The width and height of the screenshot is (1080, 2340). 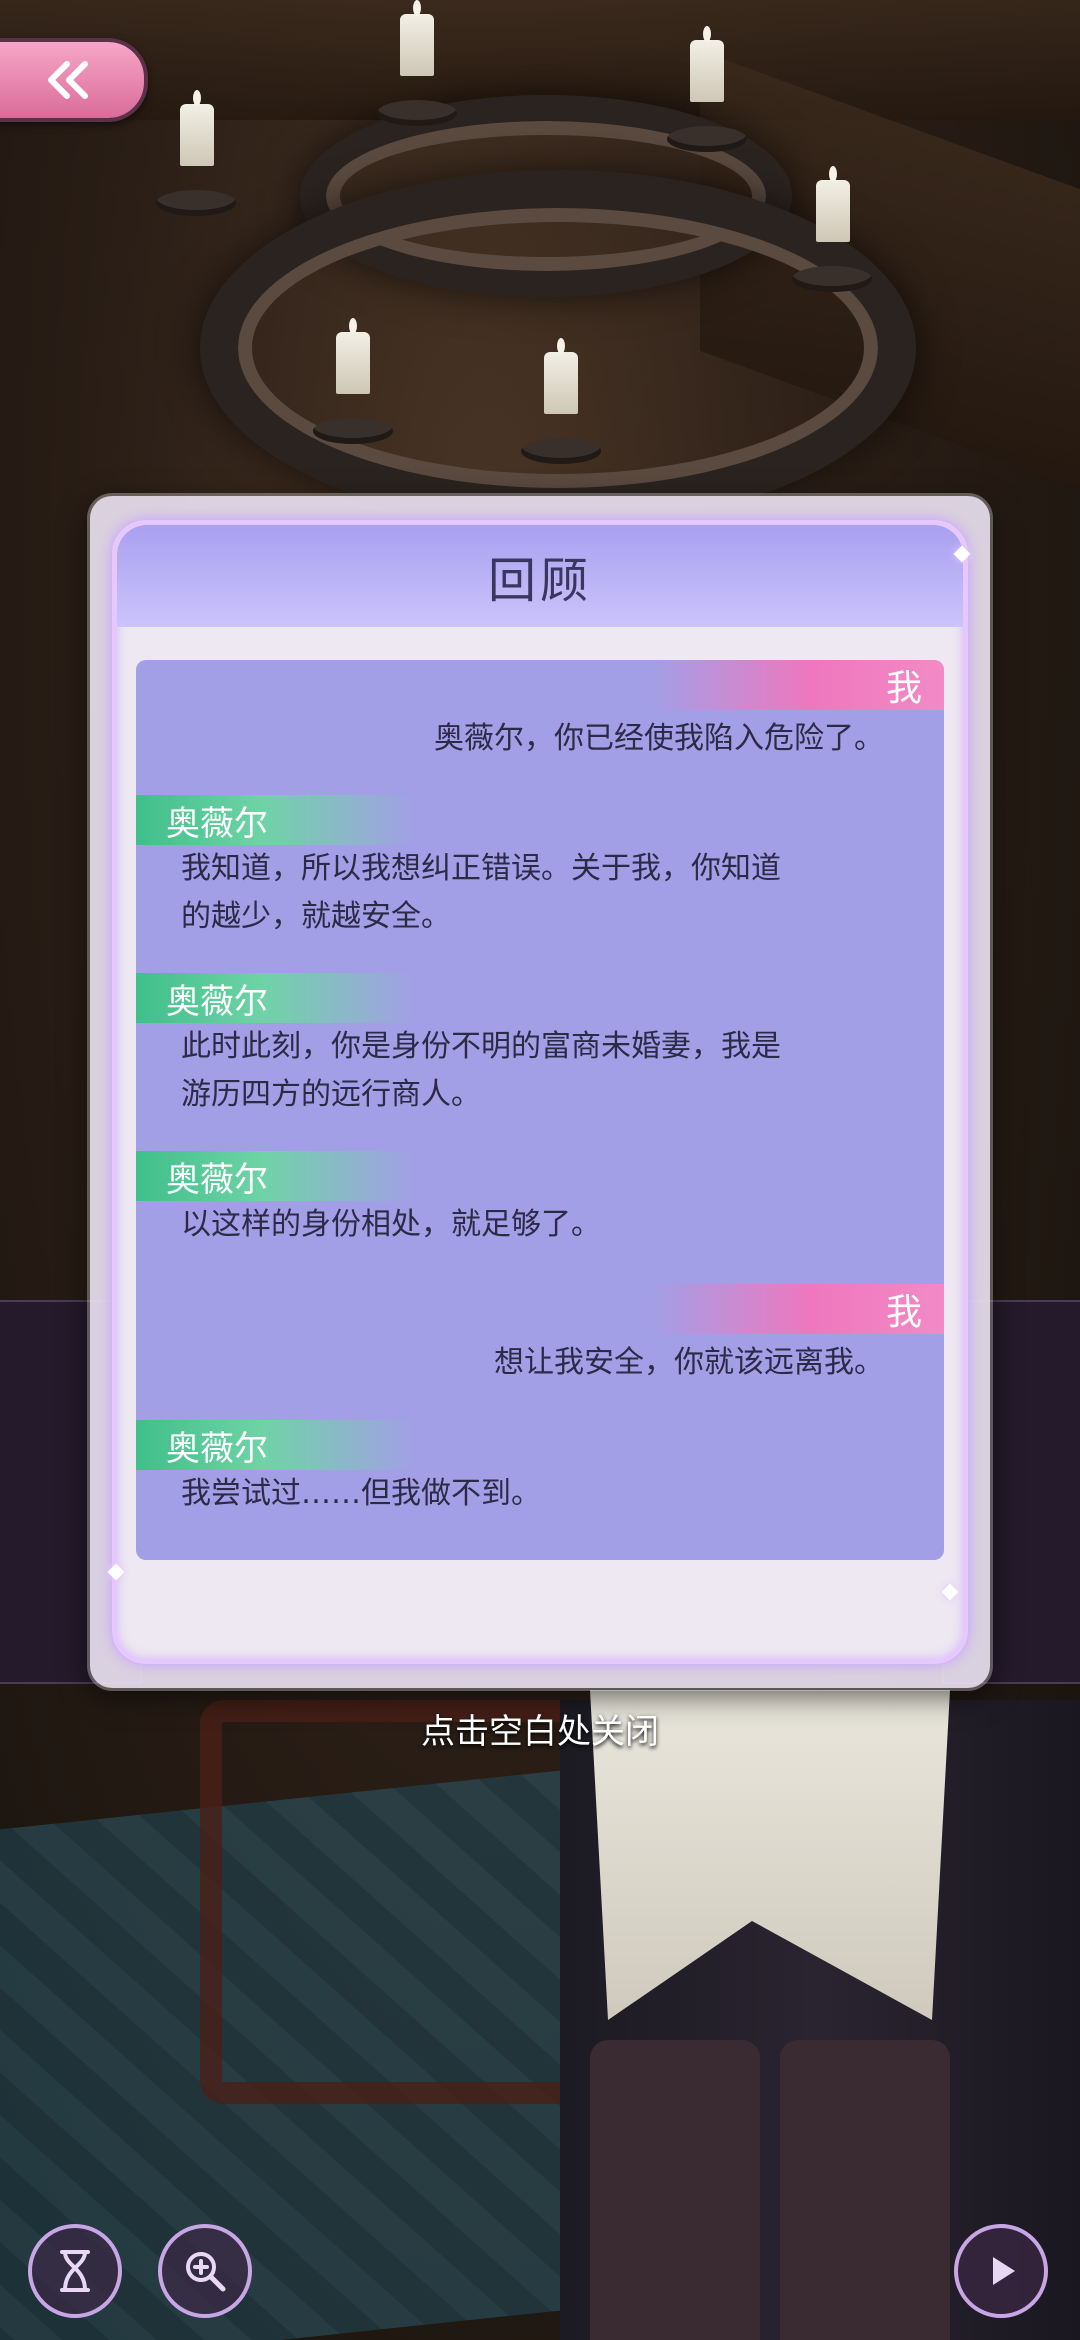 I want to click on dialog-line: 的越少，就越安全。, so click(x=316, y=916).